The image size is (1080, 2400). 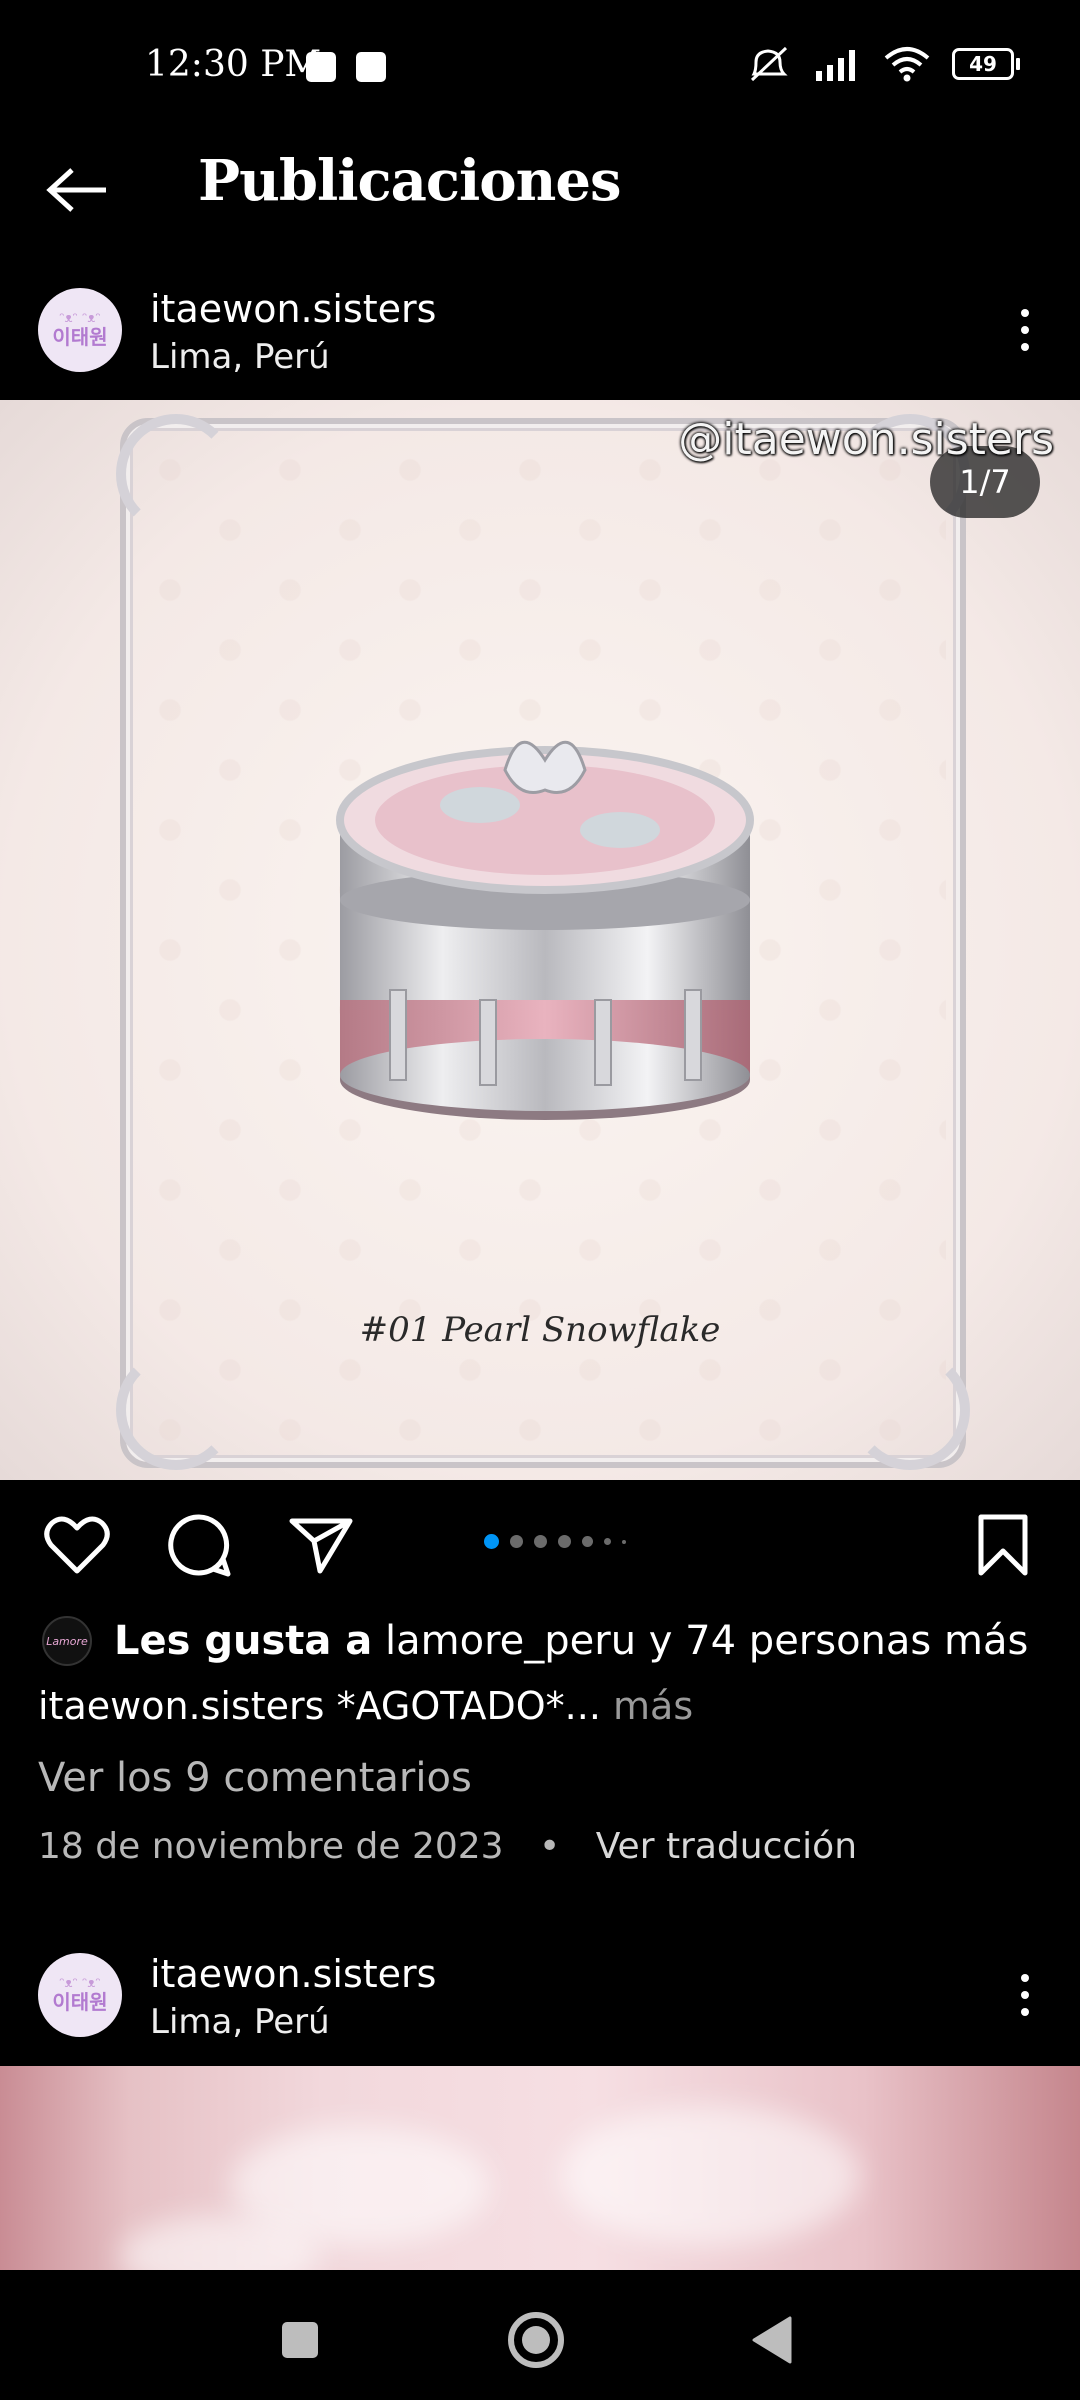 I want to click on carousel-indicator, so click(x=555, y=1541).